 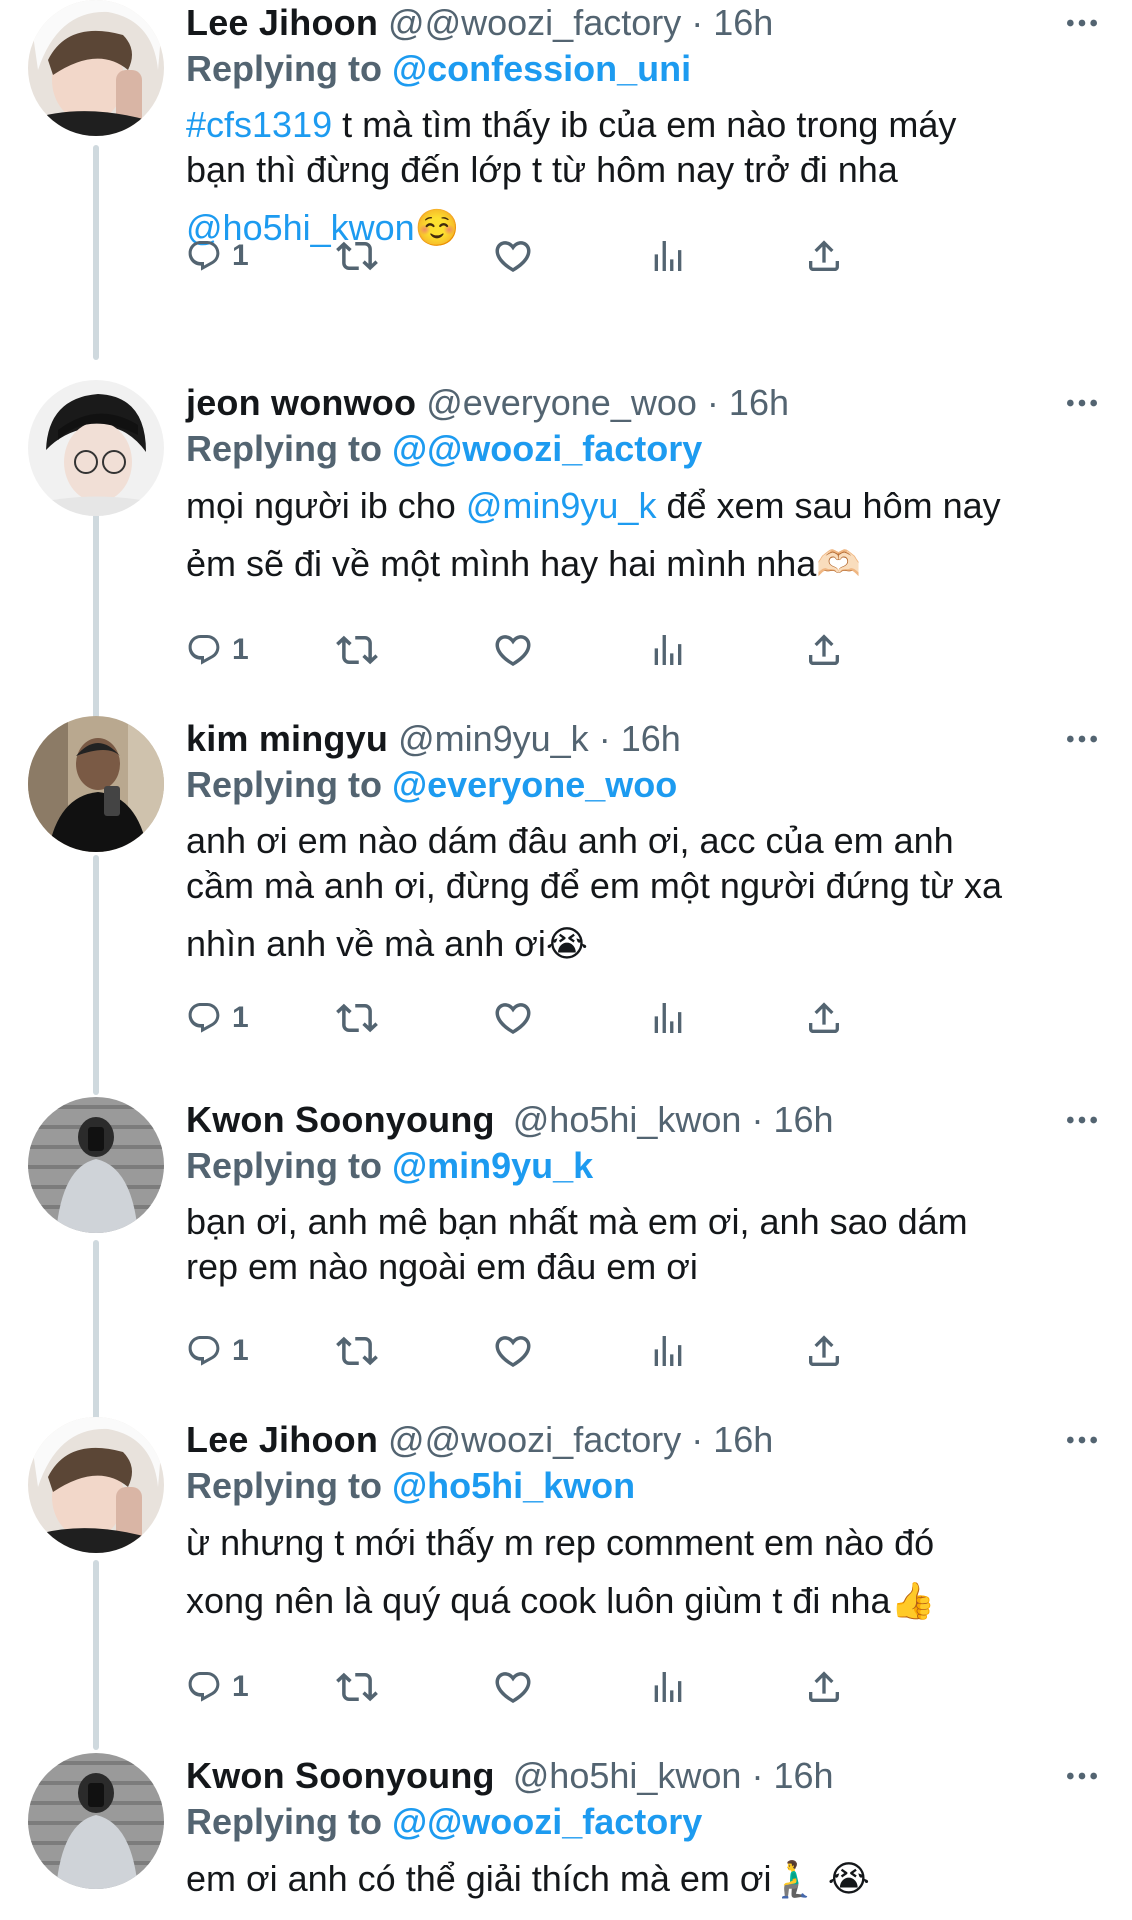 I want to click on user-handle: @min9yu_k, so click(x=493, y=738).